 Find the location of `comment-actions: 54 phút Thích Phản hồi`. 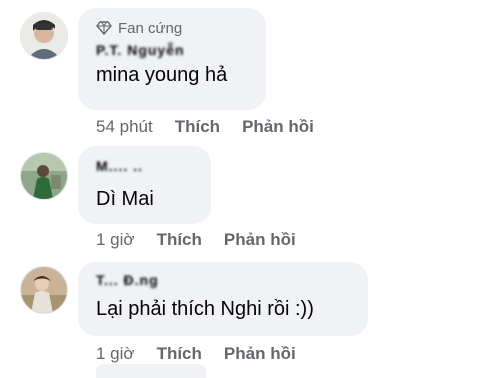

comment-actions: 54 phút Thích Phản hồi is located at coordinates (205, 127).